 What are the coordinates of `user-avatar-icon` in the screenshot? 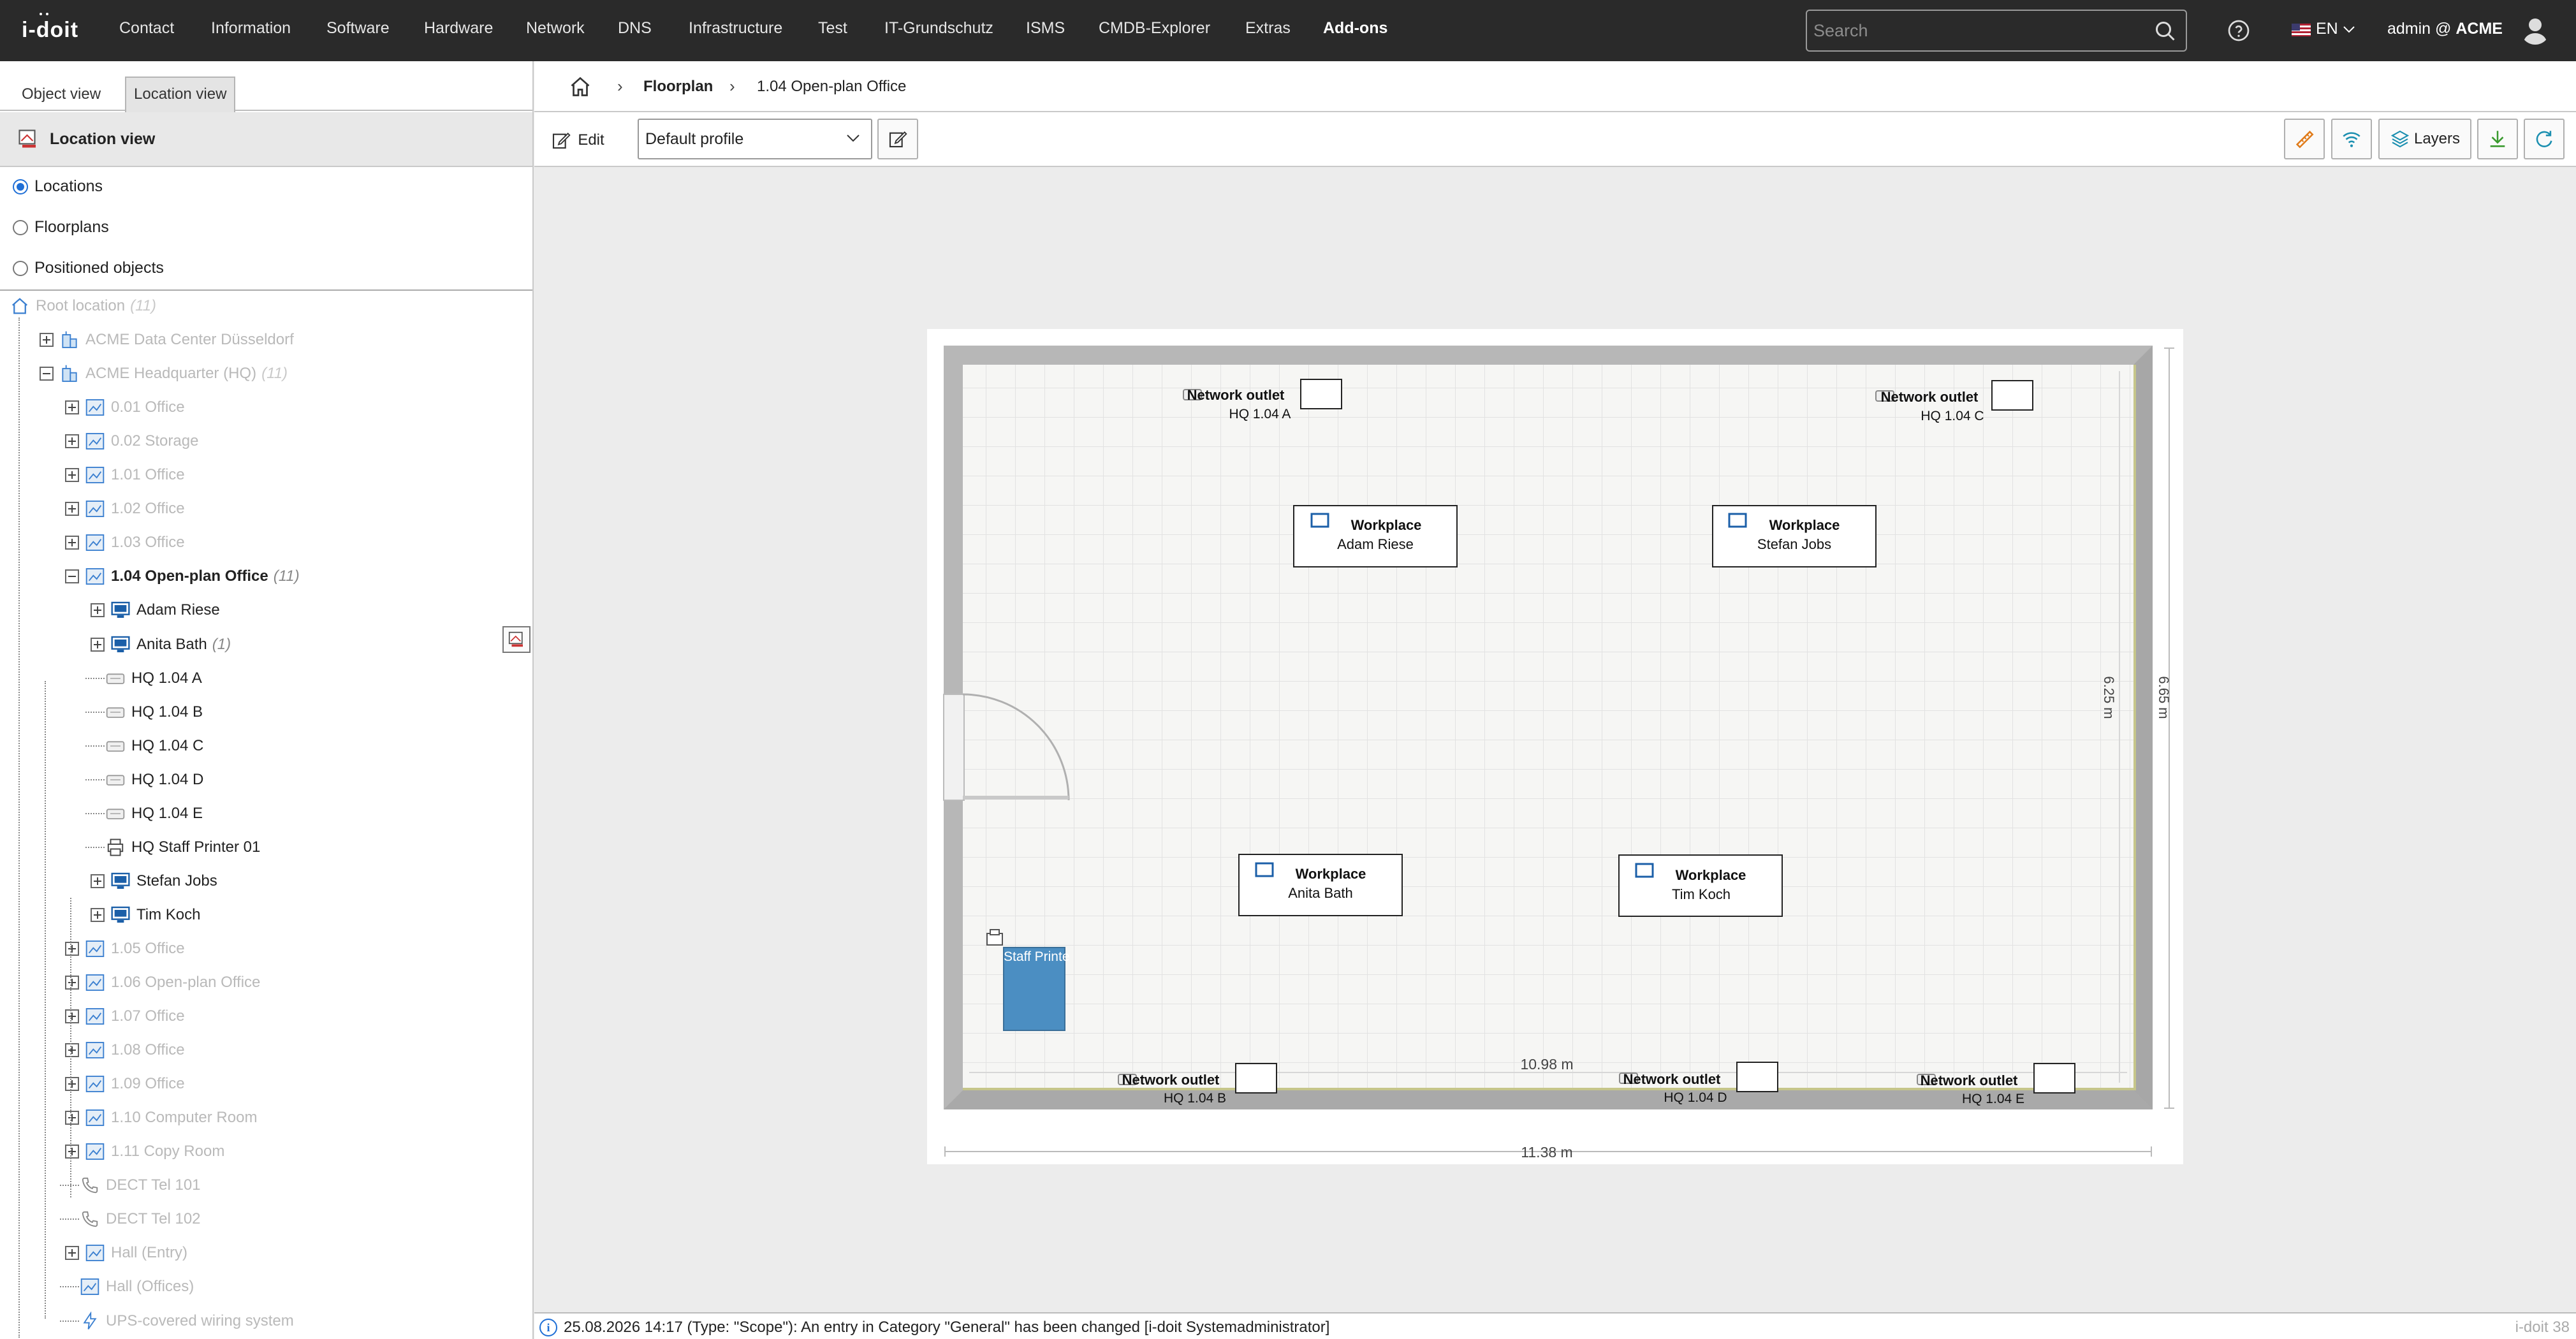 It's located at (2535, 30).